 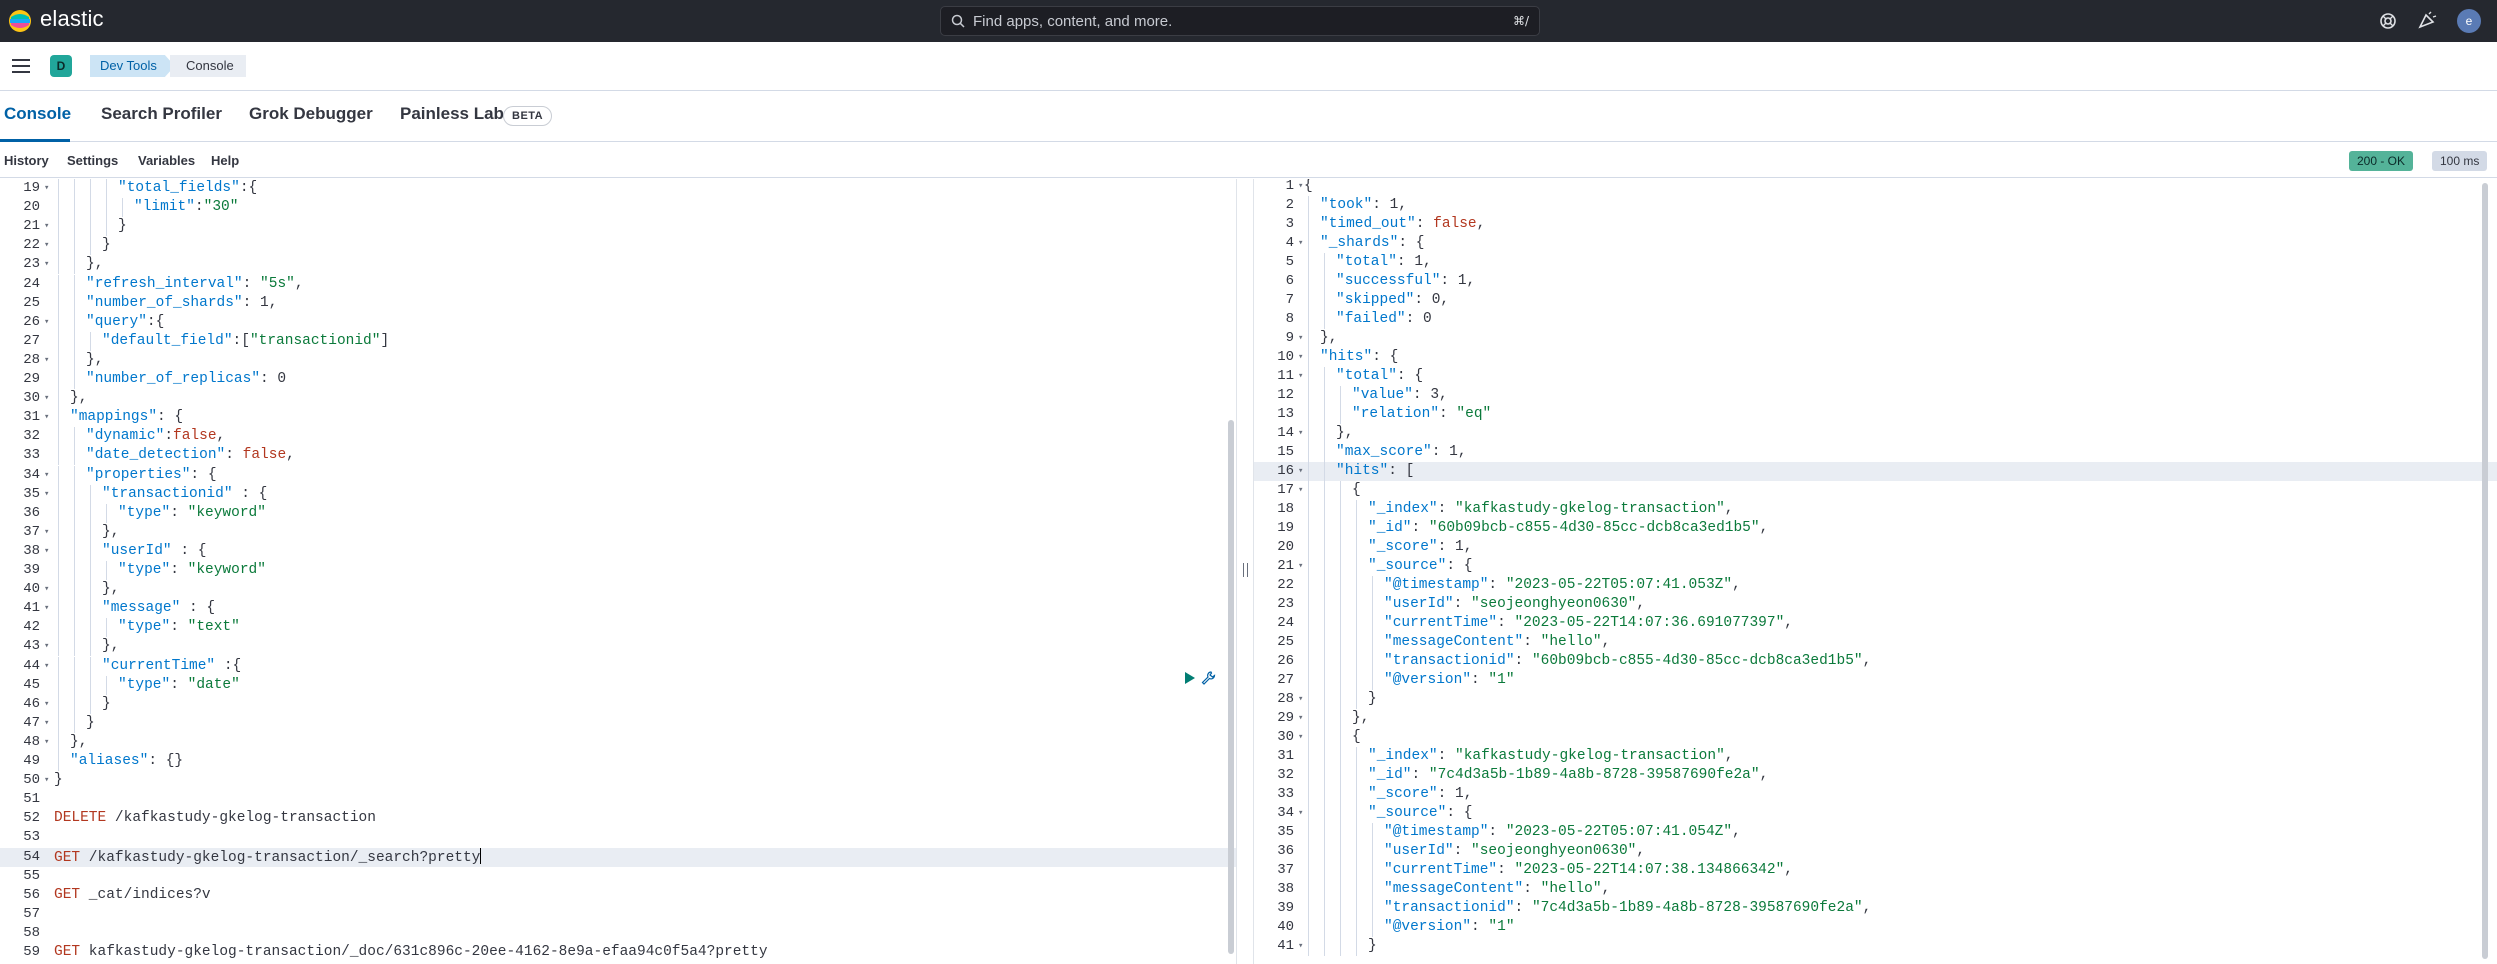 What do you see at coordinates (1875, 851) in the screenshot?
I see `code-line: 36 "userId": "seojeonghyeon0630",` at bounding box center [1875, 851].